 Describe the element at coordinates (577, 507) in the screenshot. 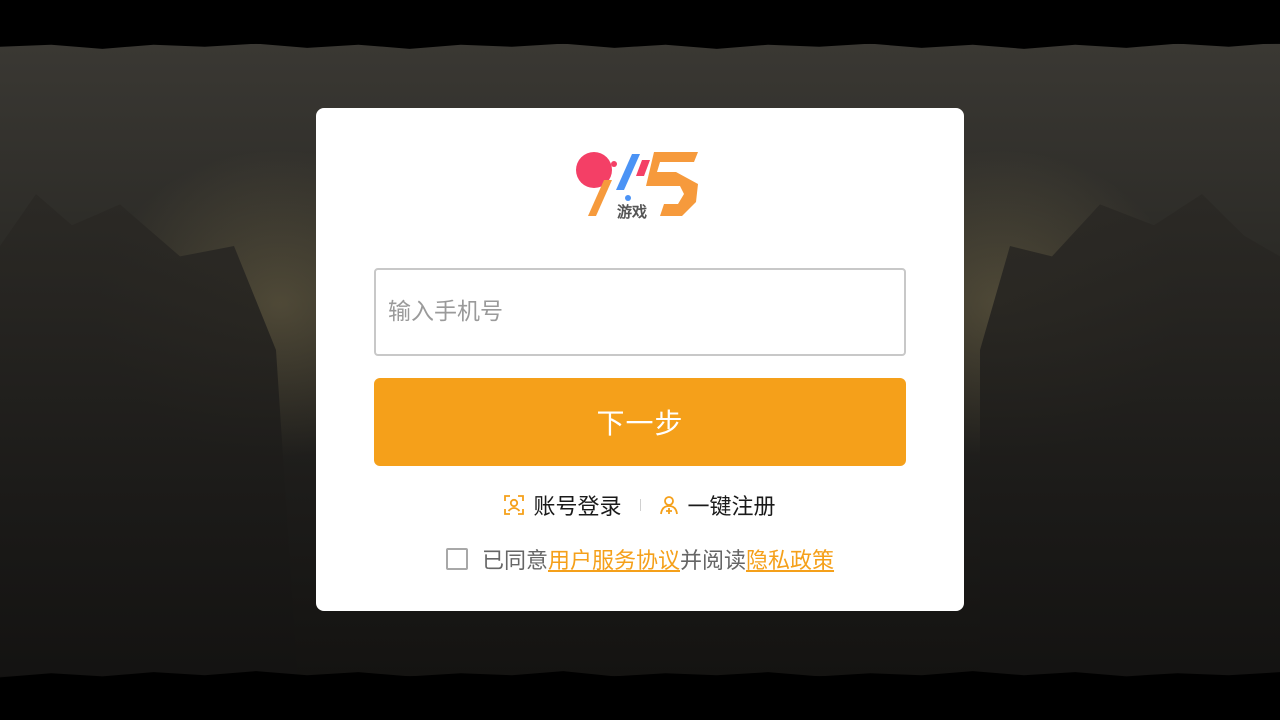

I see `account-login-label: 账号登录` at that location.